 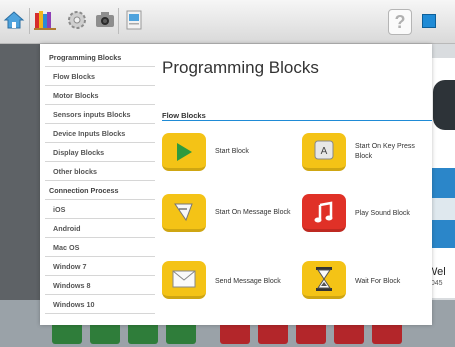 I want to click on key-icon: A, so click(x=324, y=150).